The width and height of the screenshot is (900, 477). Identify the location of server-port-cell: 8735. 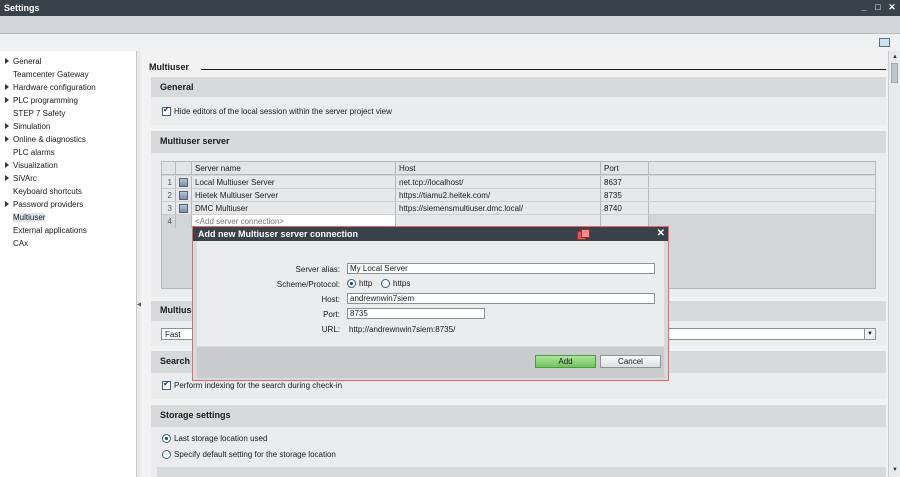
(625, 195).